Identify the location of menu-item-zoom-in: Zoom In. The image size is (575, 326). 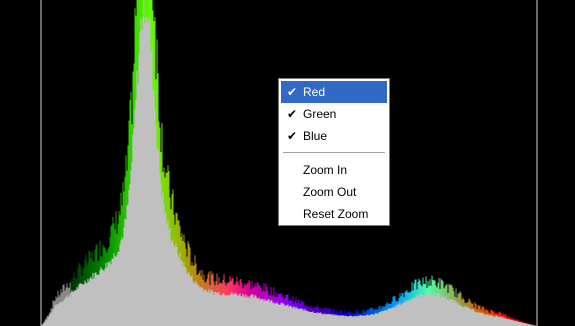
(334, 170).